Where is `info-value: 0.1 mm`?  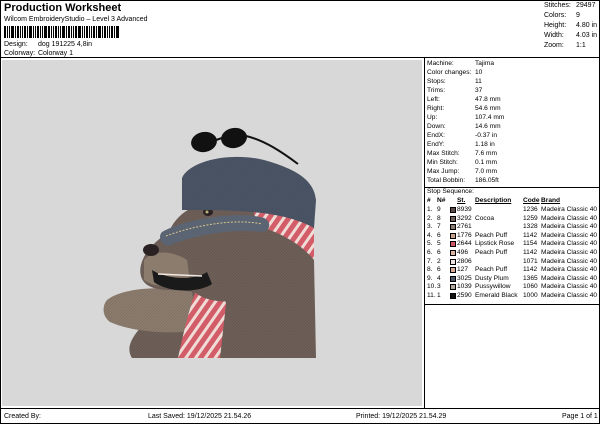
info-value: 0.1 mm is located at coordinates (486, 162).